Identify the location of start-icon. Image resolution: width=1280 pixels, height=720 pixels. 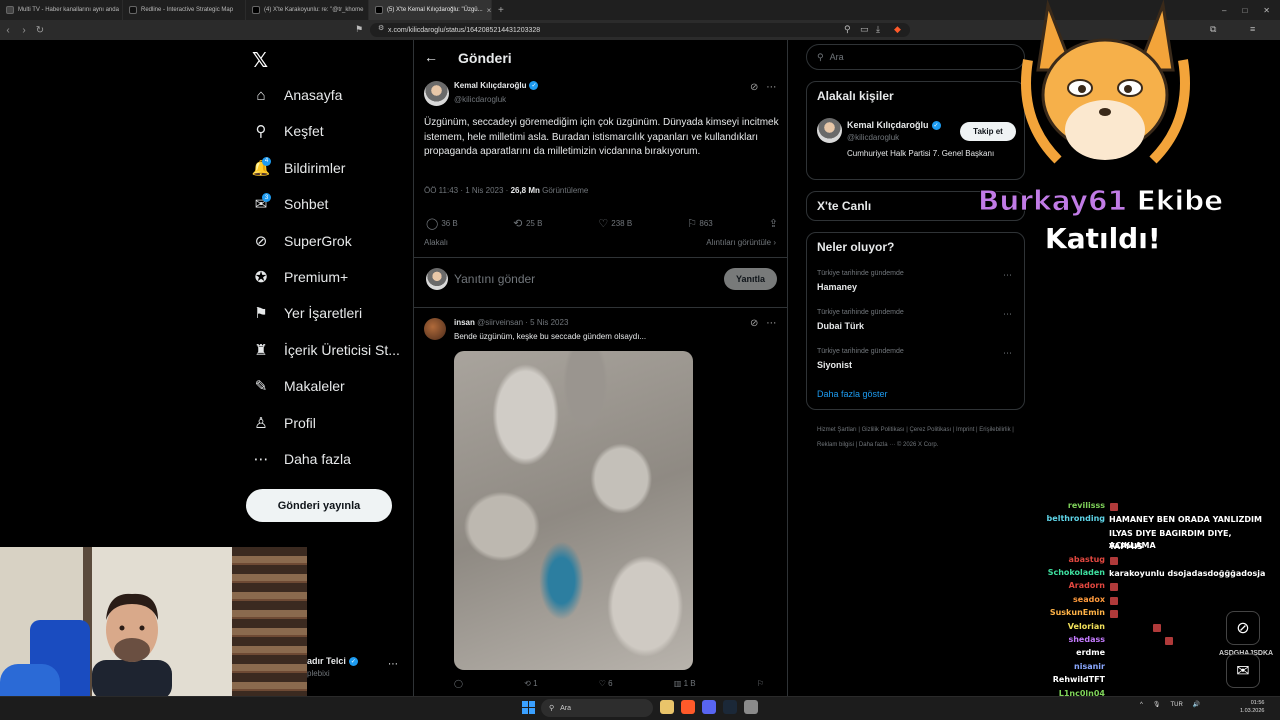
(528, 707).